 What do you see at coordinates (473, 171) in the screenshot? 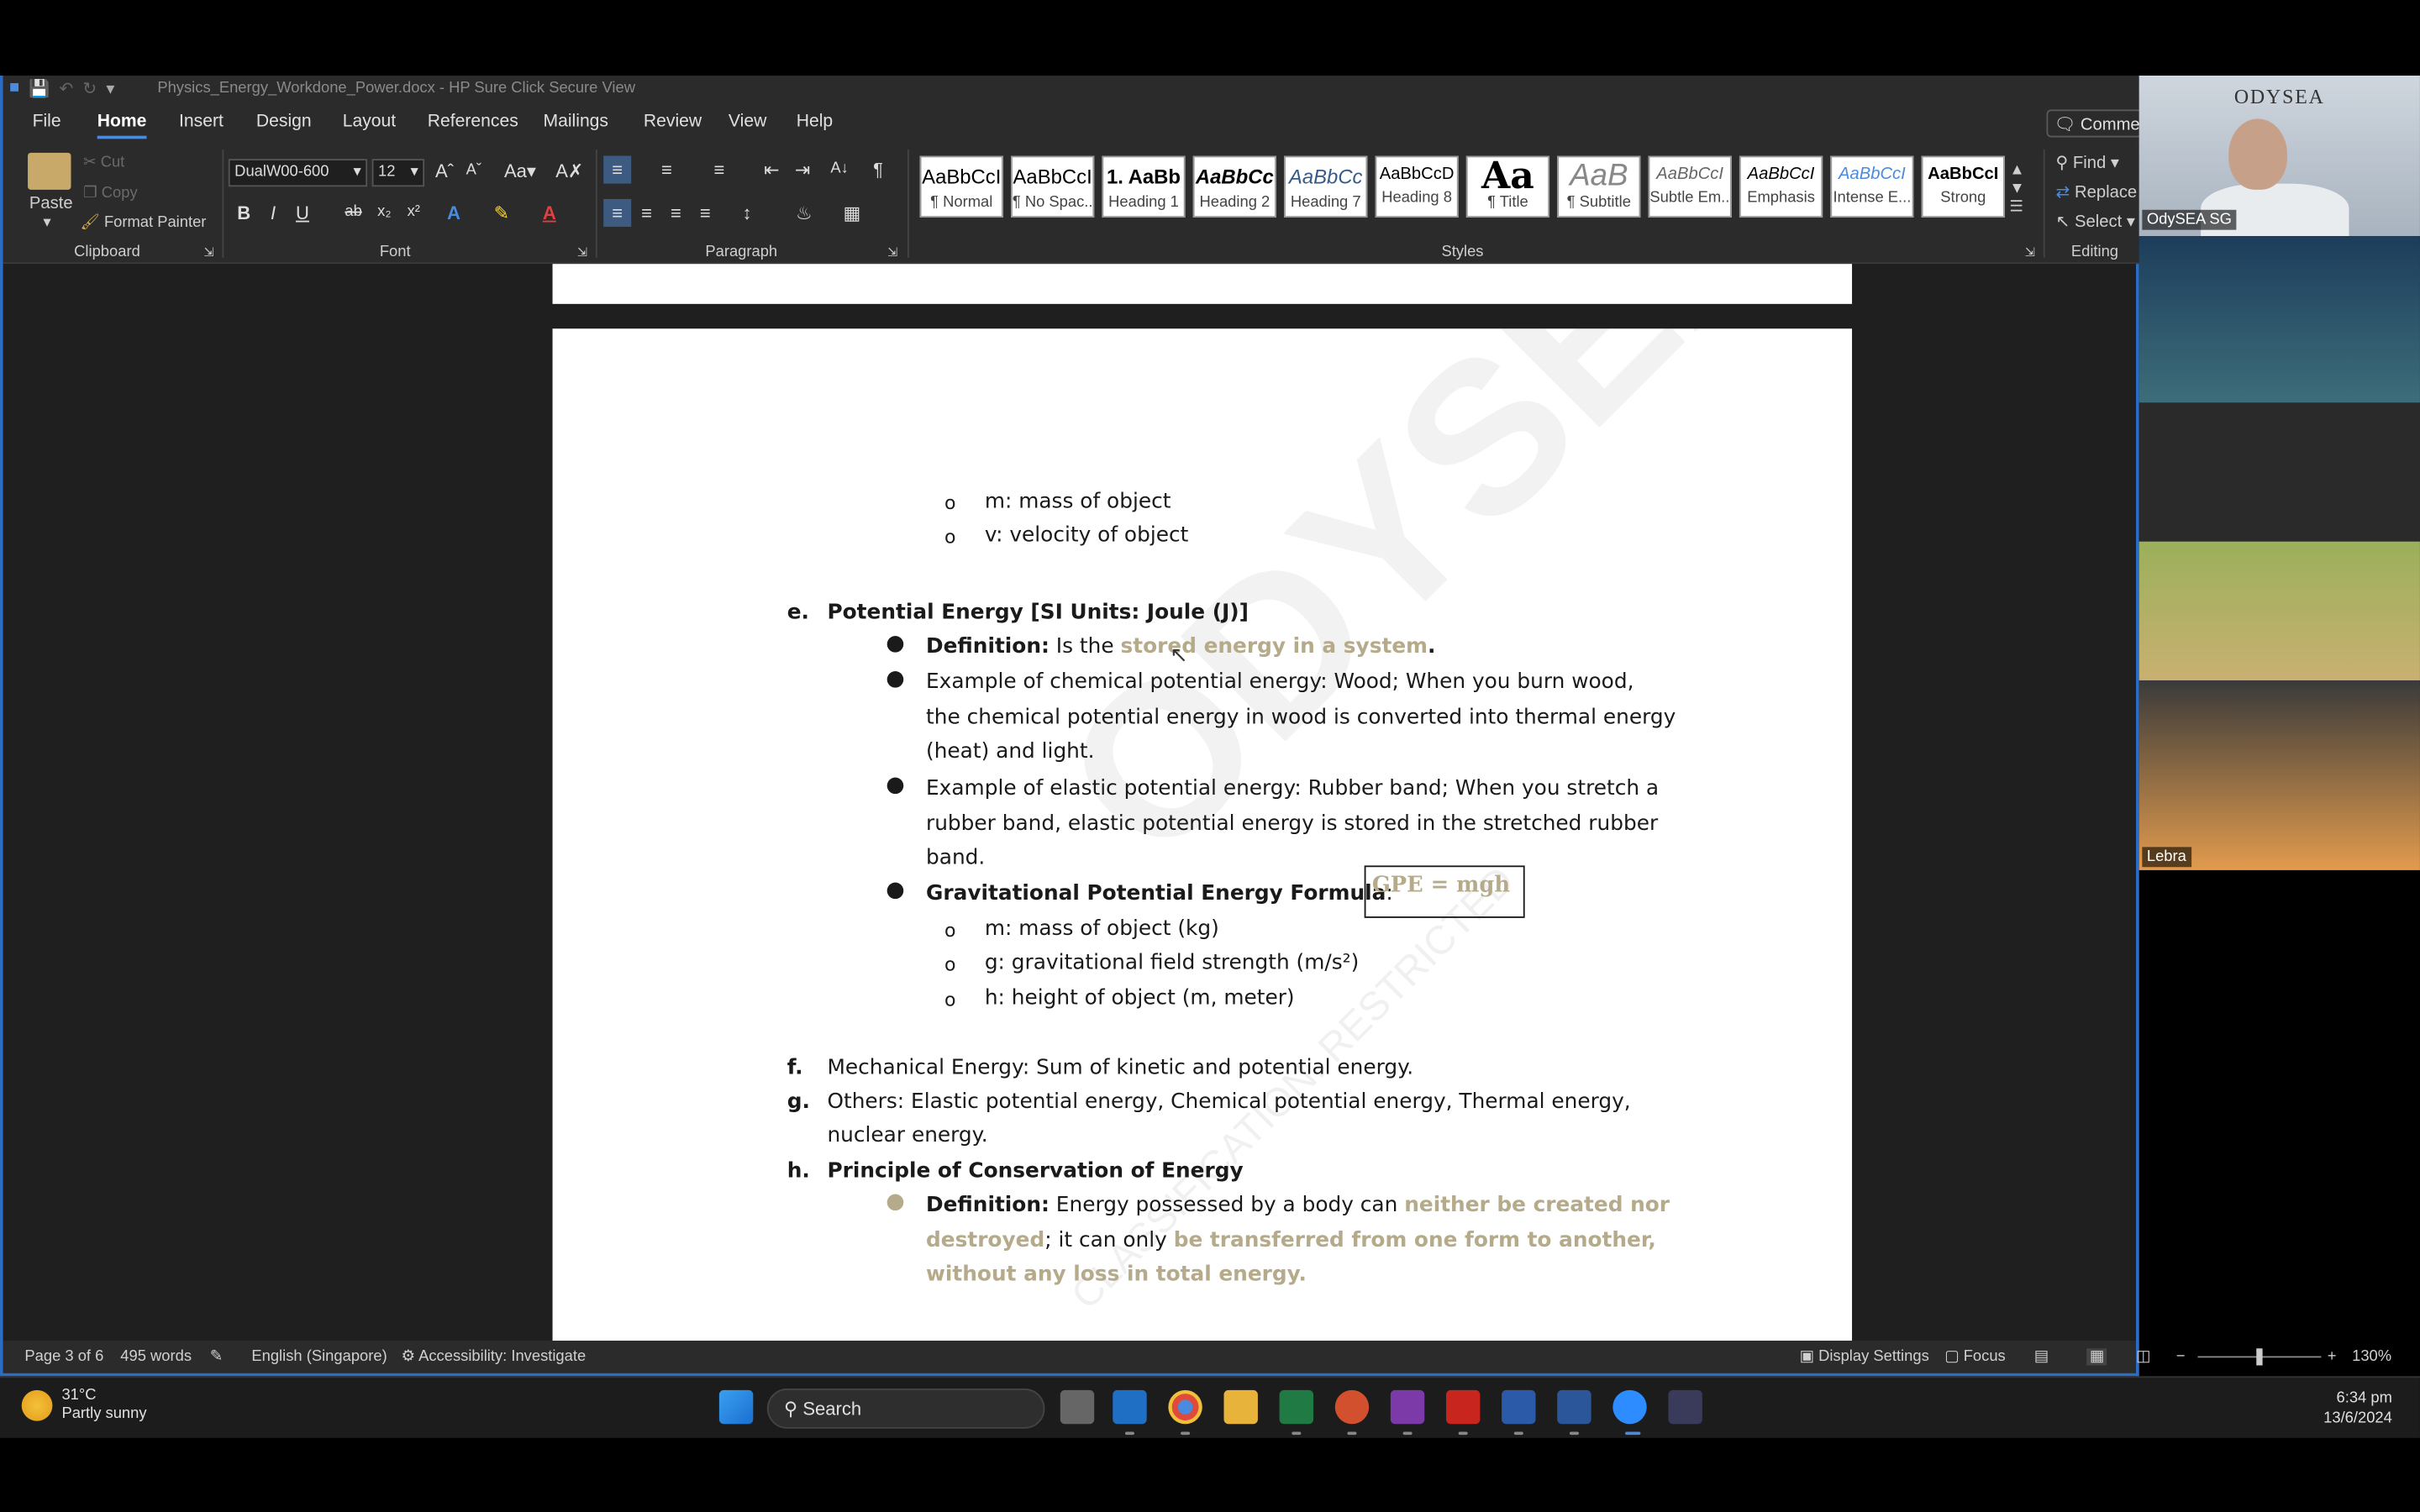
I see `shrink-font-icon: Aˇ` at bounding box center [473, 171].